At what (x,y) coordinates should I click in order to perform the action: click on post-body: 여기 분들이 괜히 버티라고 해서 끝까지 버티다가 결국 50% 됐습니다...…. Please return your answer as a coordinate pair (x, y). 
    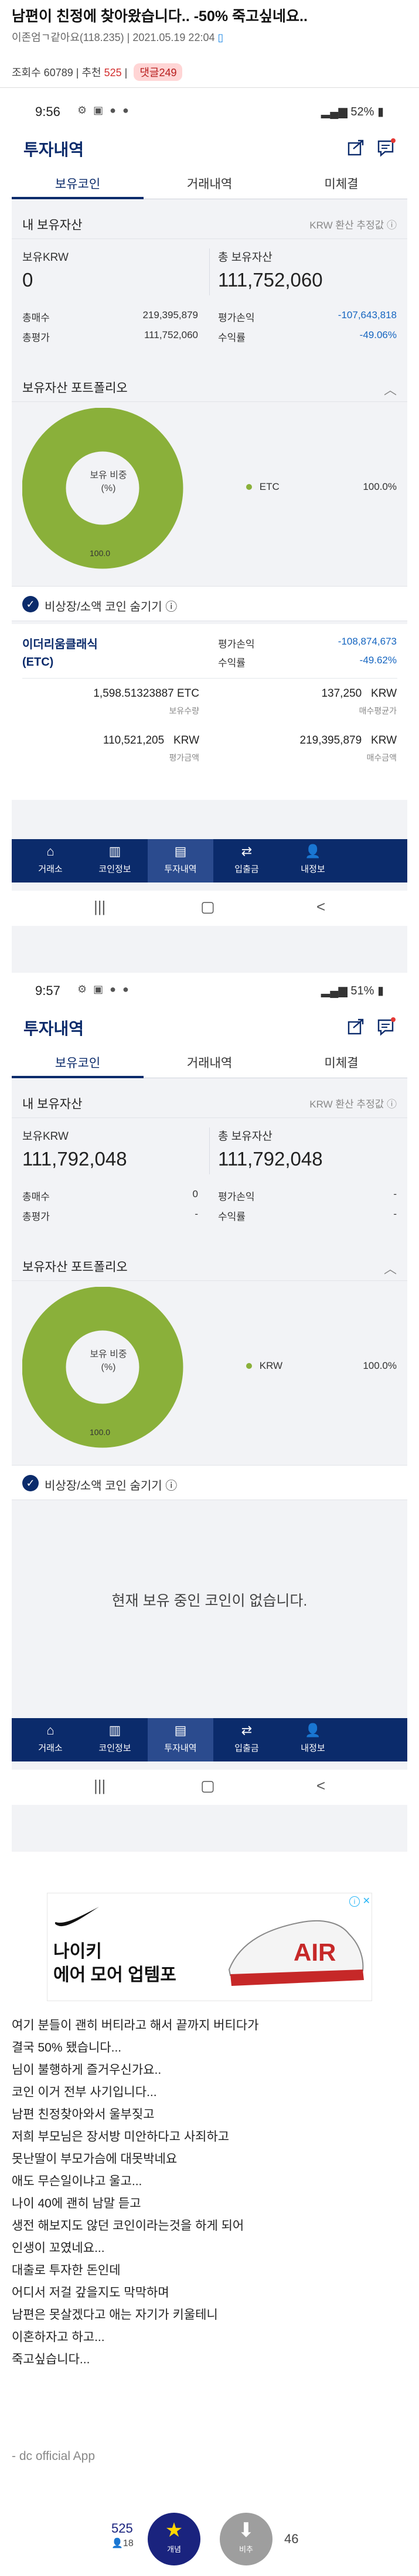
    Looking at the image, I should click on (209, 2194).